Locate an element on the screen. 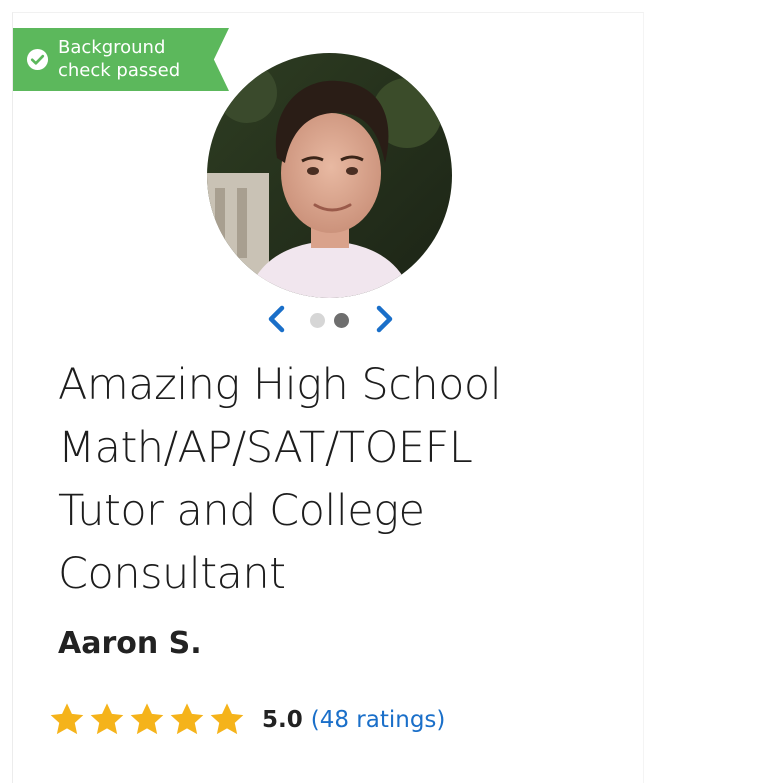 This screenshot has width=768, height=783. chevron-right-icon is located at coordinates (384, 319).